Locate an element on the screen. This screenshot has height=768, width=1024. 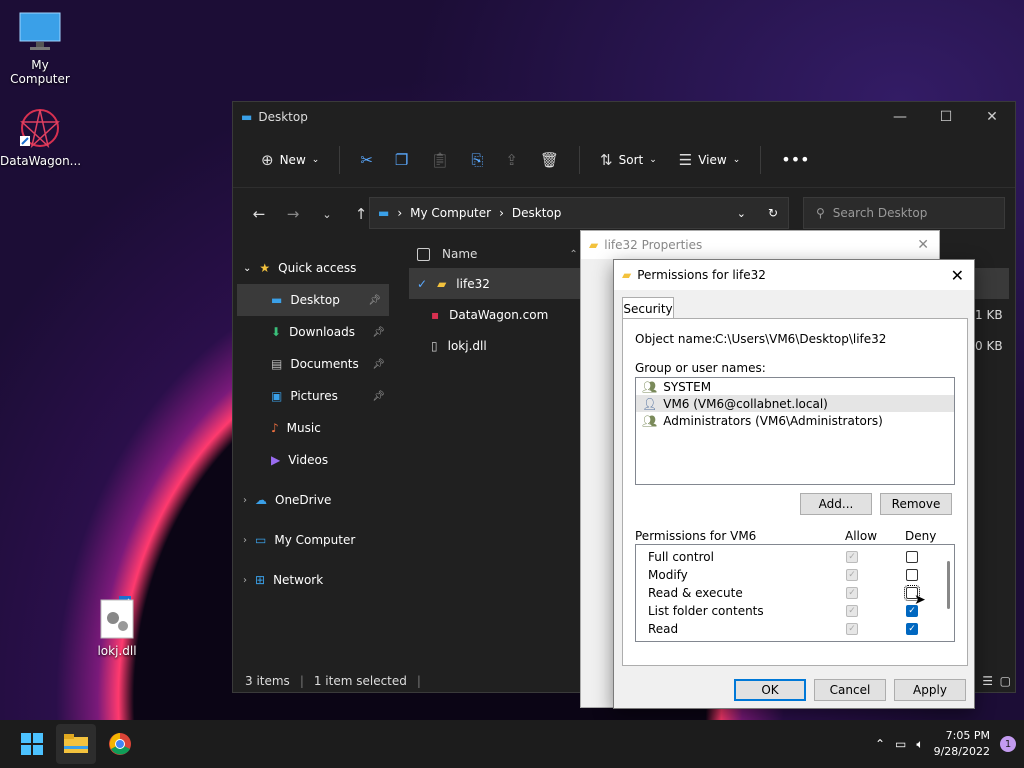
sidebar-item-downloads: ⬇ Downloads 📌︎ is located at coordinates (313, 332).